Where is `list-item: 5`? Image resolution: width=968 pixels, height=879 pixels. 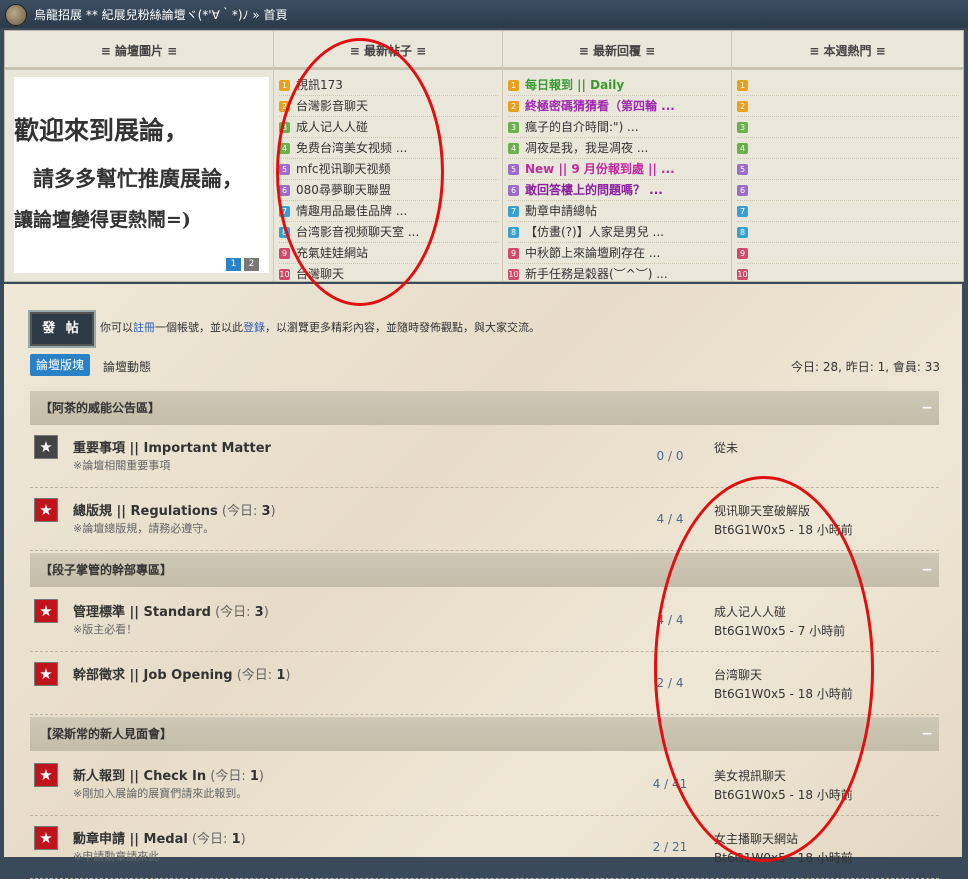
list-item: 5 is located at coordinates (848, 169).